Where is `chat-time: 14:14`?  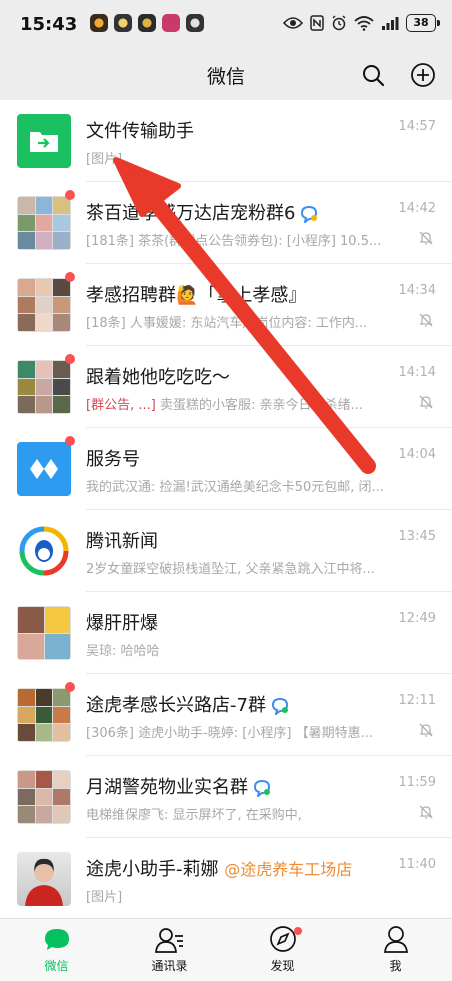
chat-time: 14:14 is located at coordinates (417, 372).